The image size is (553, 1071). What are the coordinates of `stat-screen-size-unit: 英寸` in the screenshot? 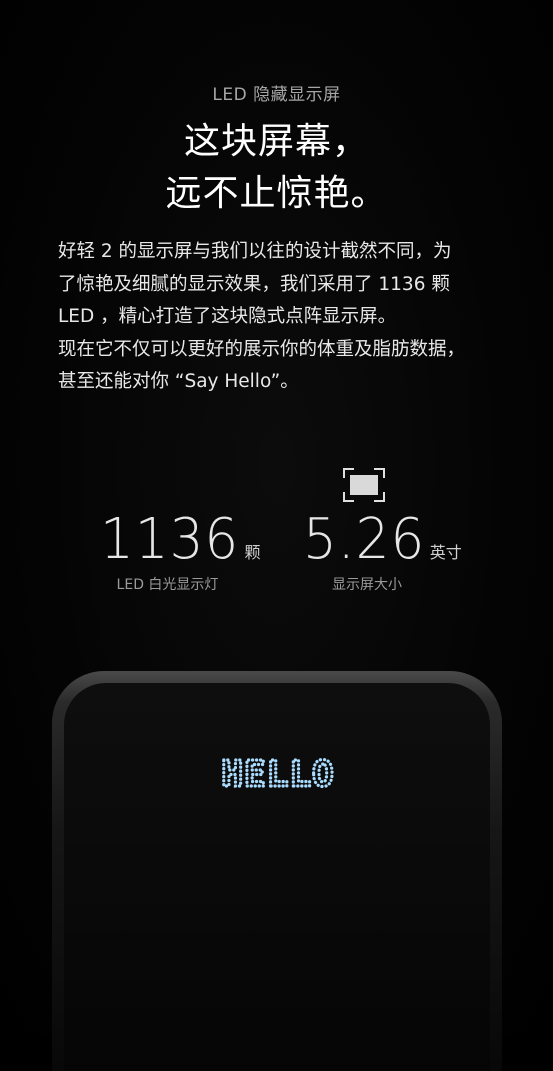 It's located at (445, 552).